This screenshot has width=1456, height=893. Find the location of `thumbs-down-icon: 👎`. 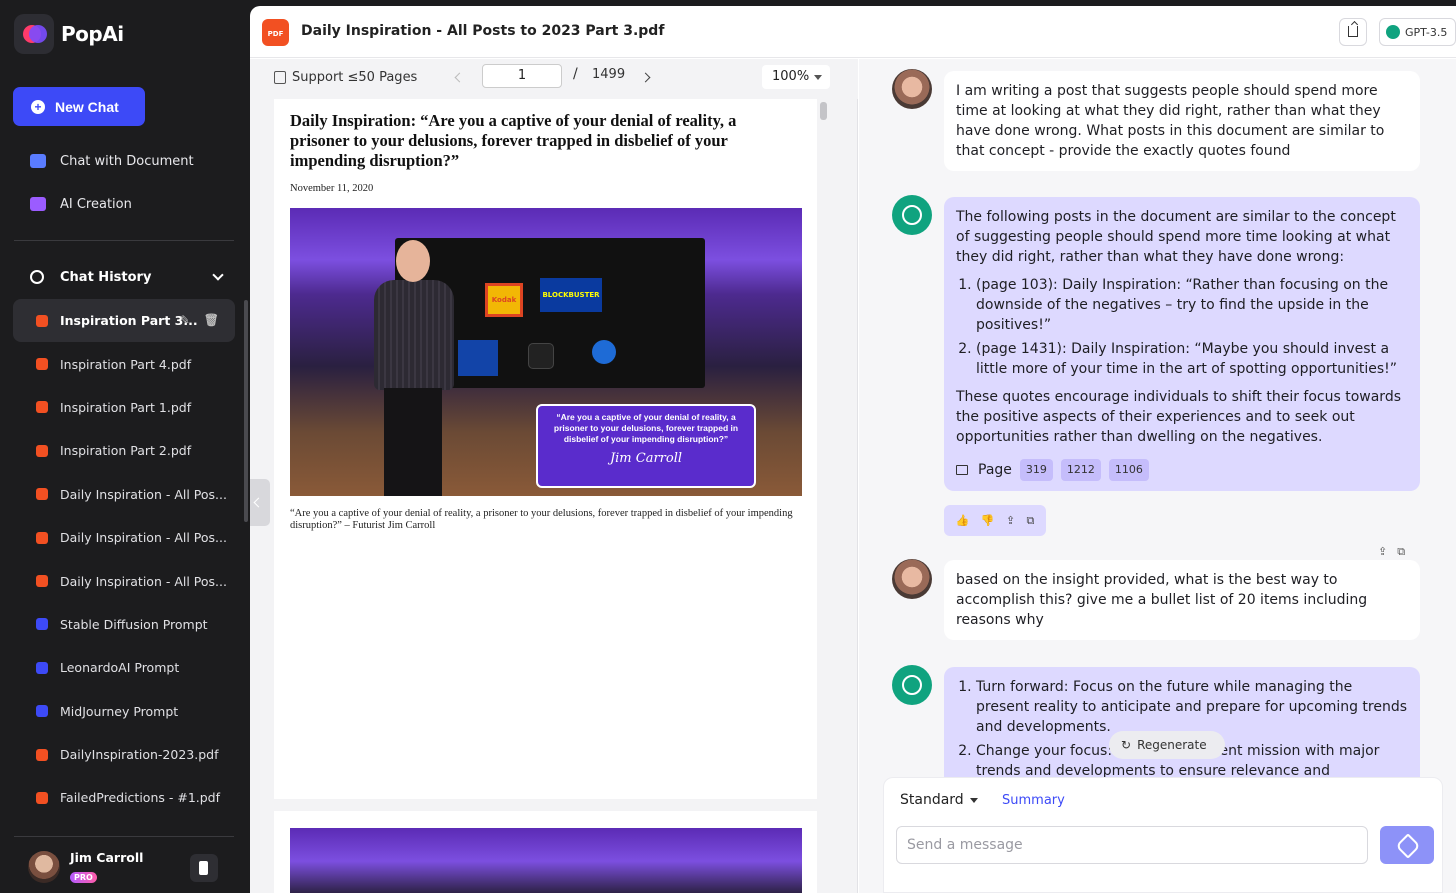

thumbs-down-icon: 👎 is located at coordinates (988, 520).